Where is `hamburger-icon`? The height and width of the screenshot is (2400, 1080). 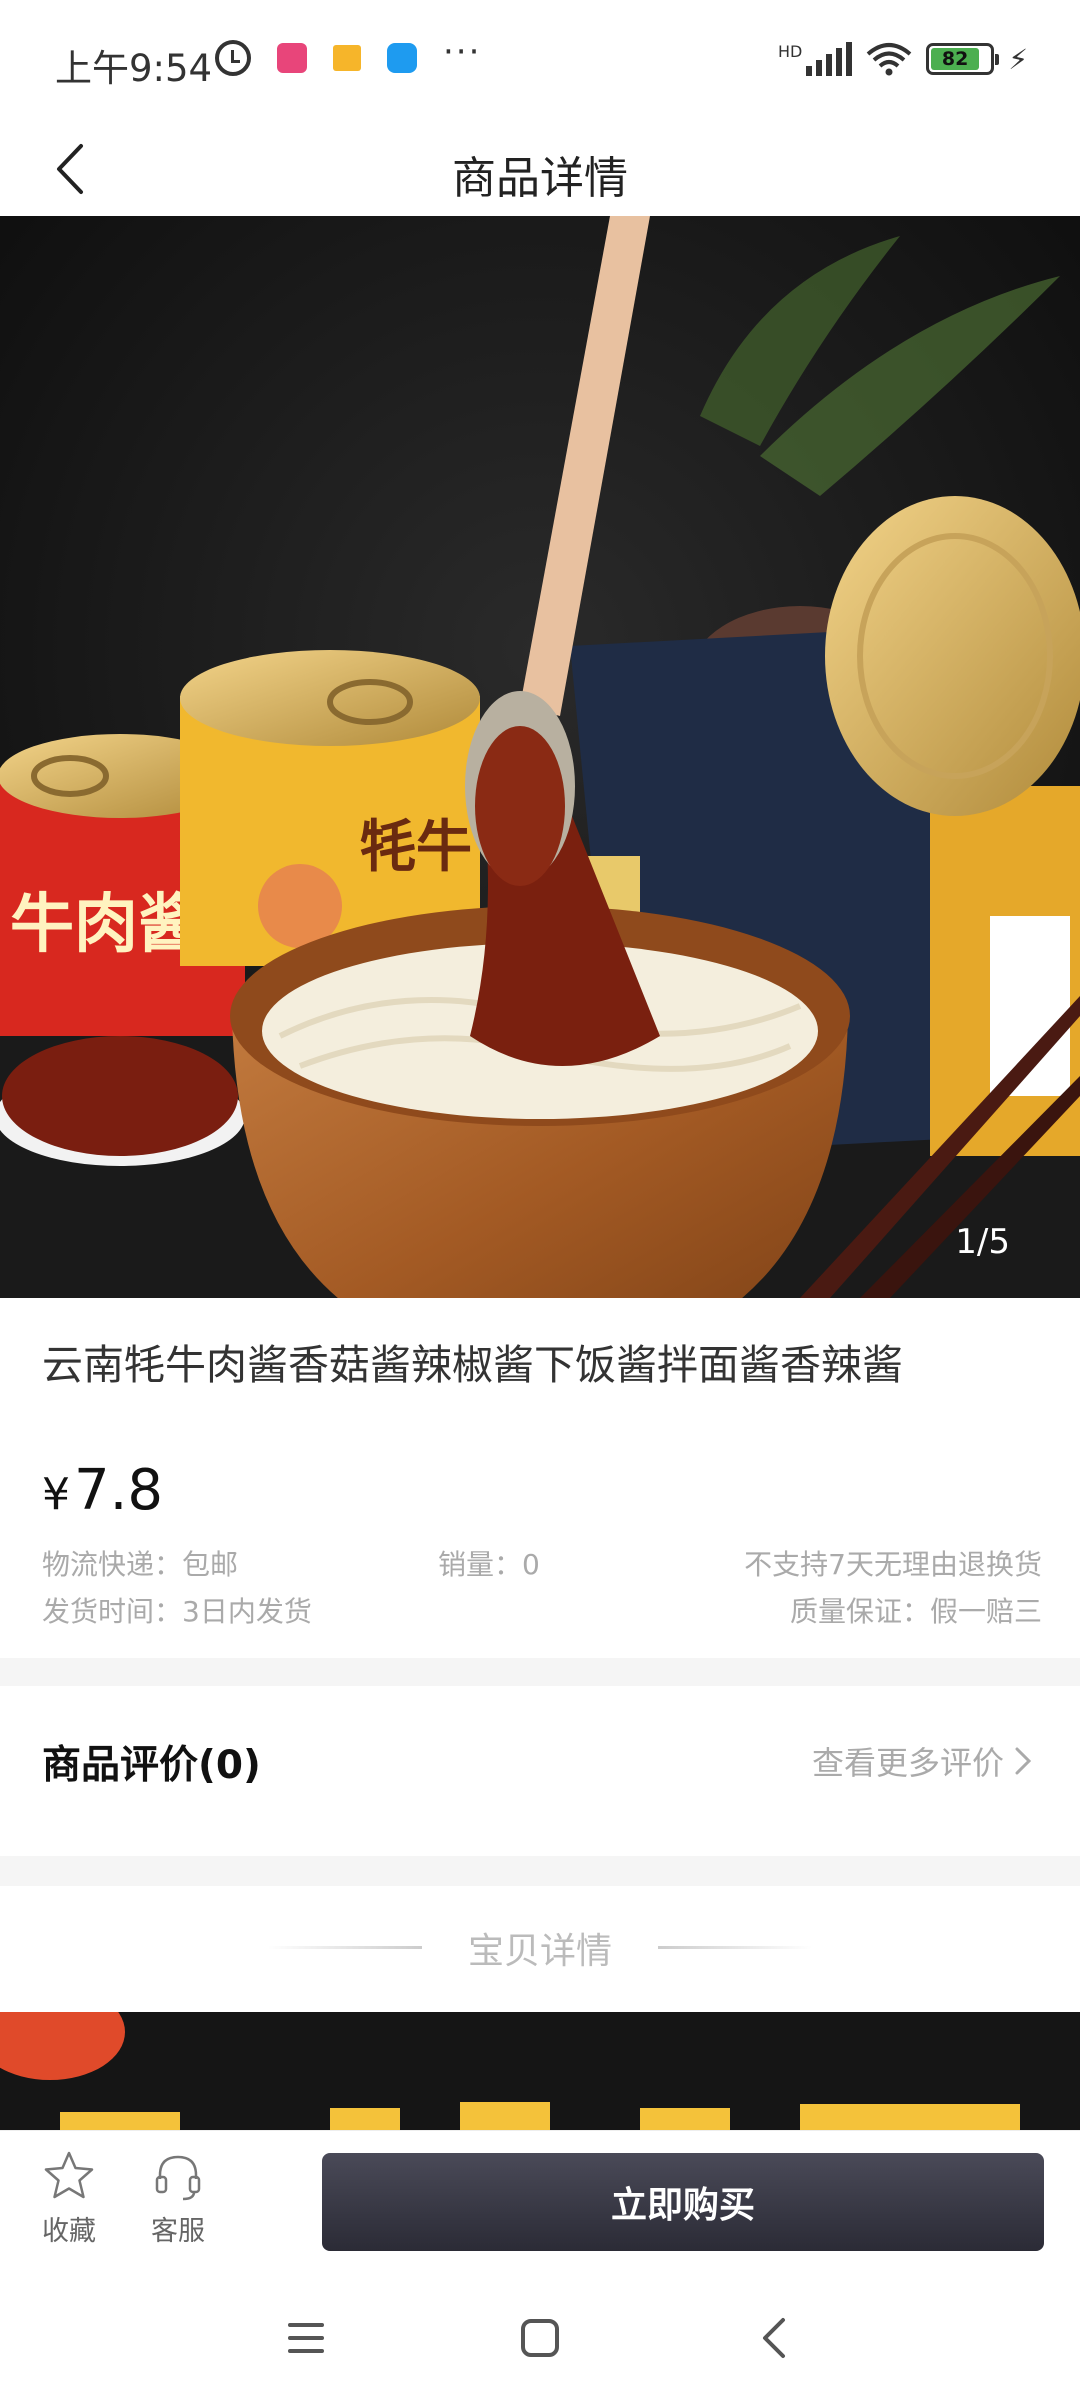
hamburger-icon is located at coordinates (306, 2338).